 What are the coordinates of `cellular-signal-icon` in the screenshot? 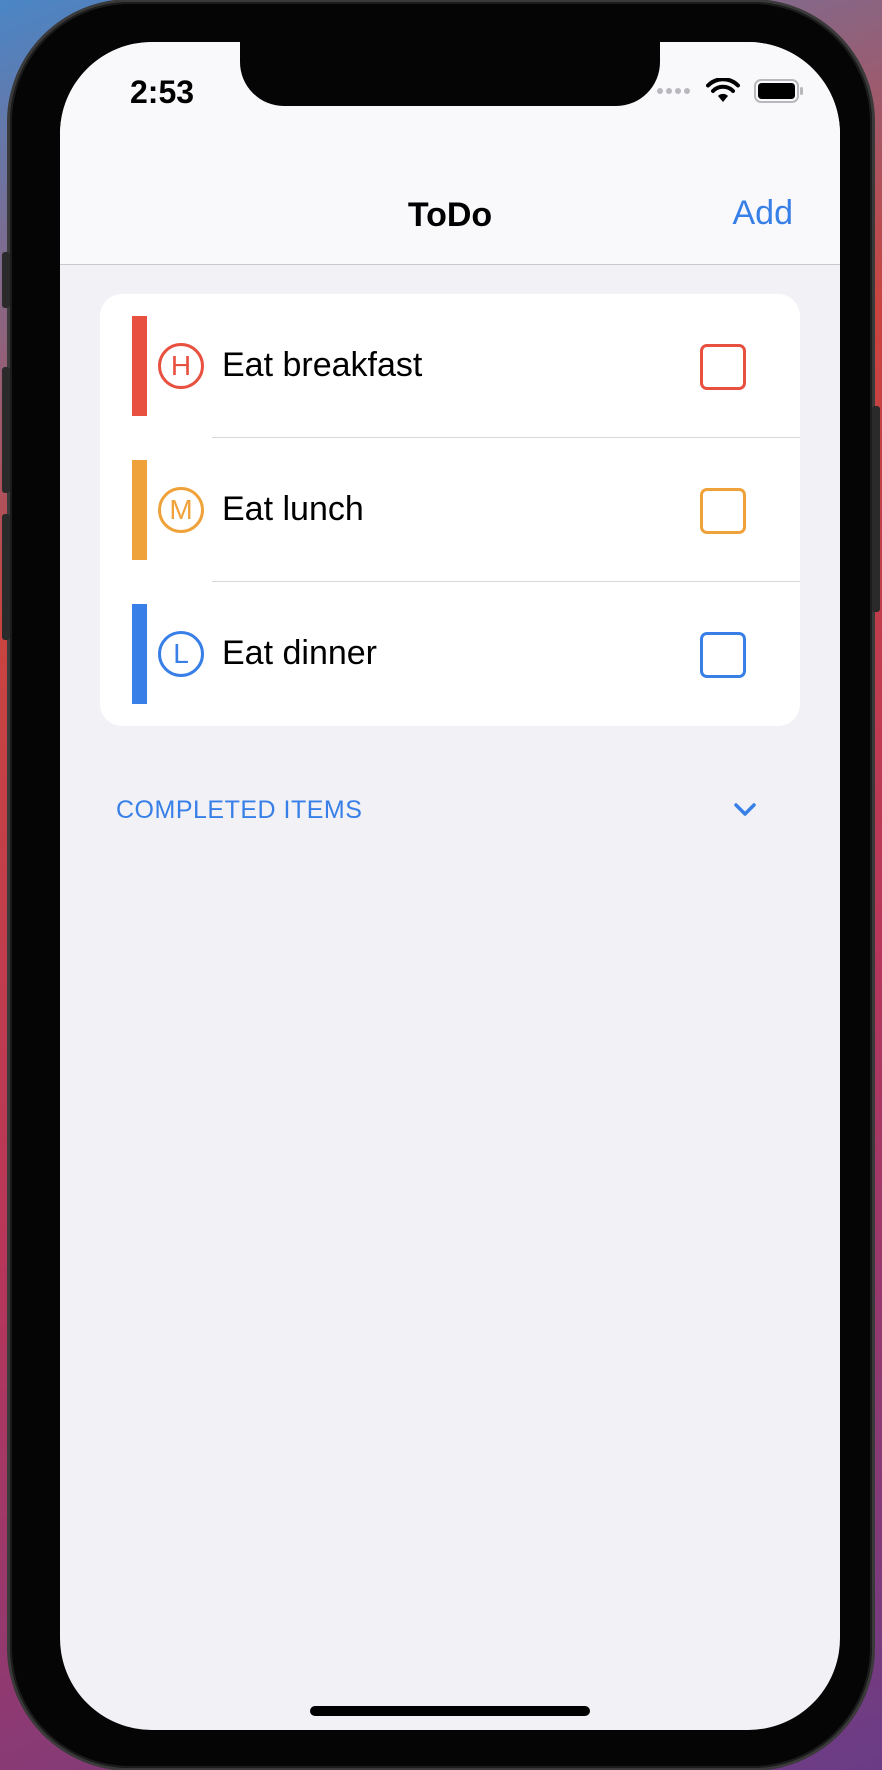 It's located at (673, 91).